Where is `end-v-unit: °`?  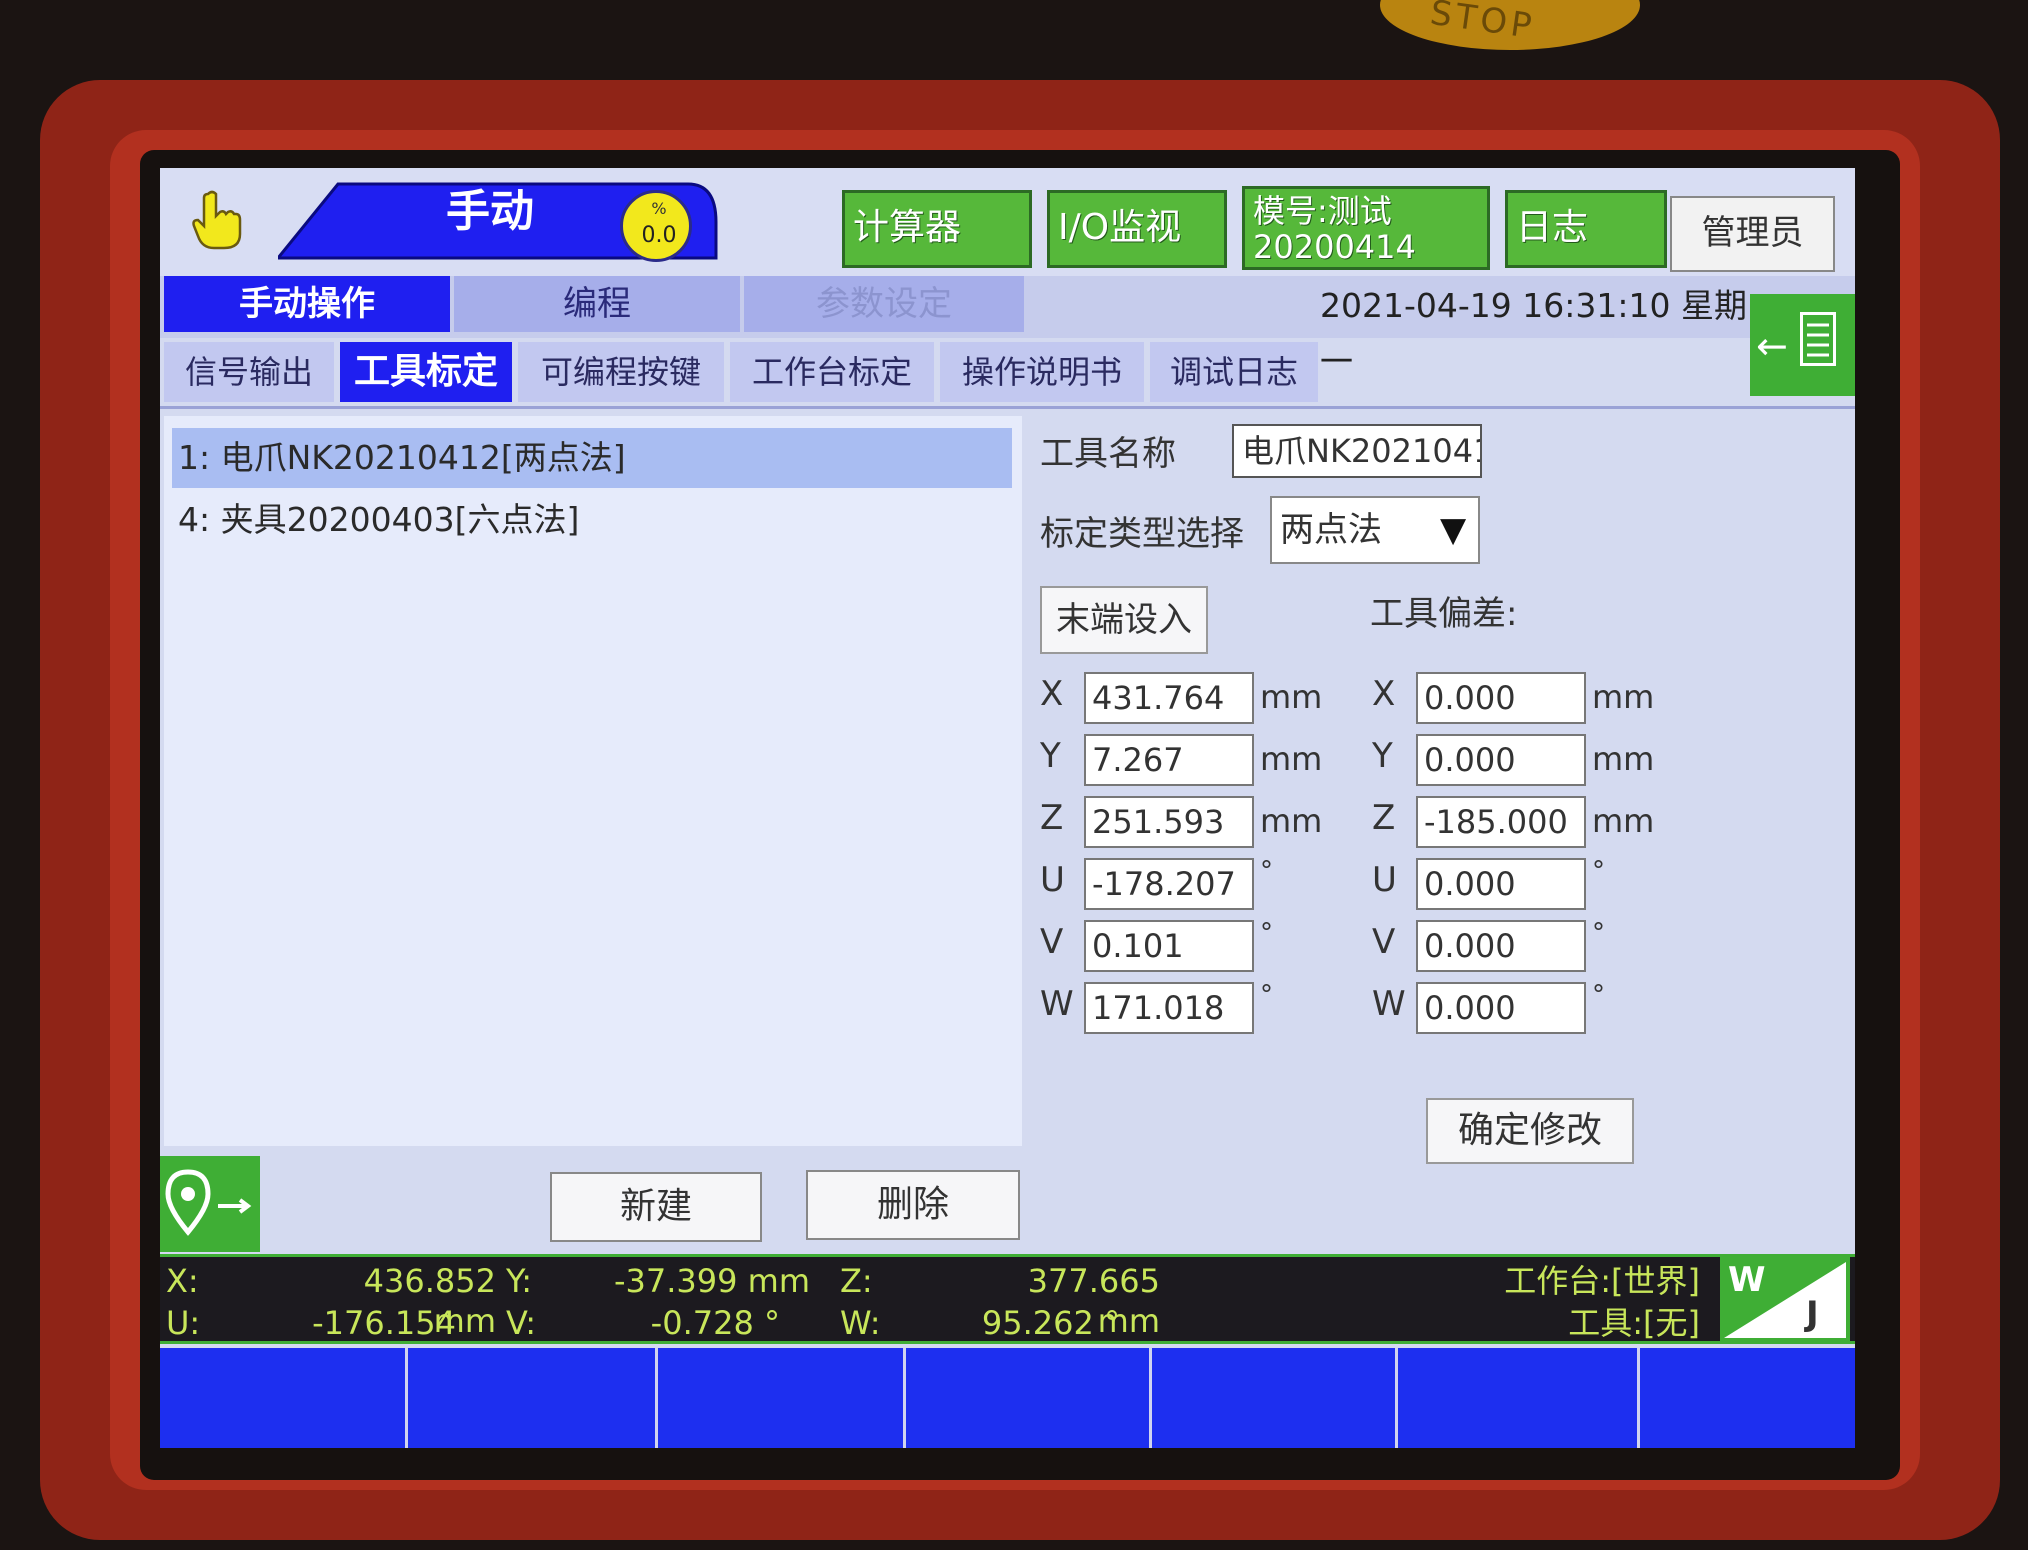 end-v-unit: ° is located at coordinates (1266, 933).